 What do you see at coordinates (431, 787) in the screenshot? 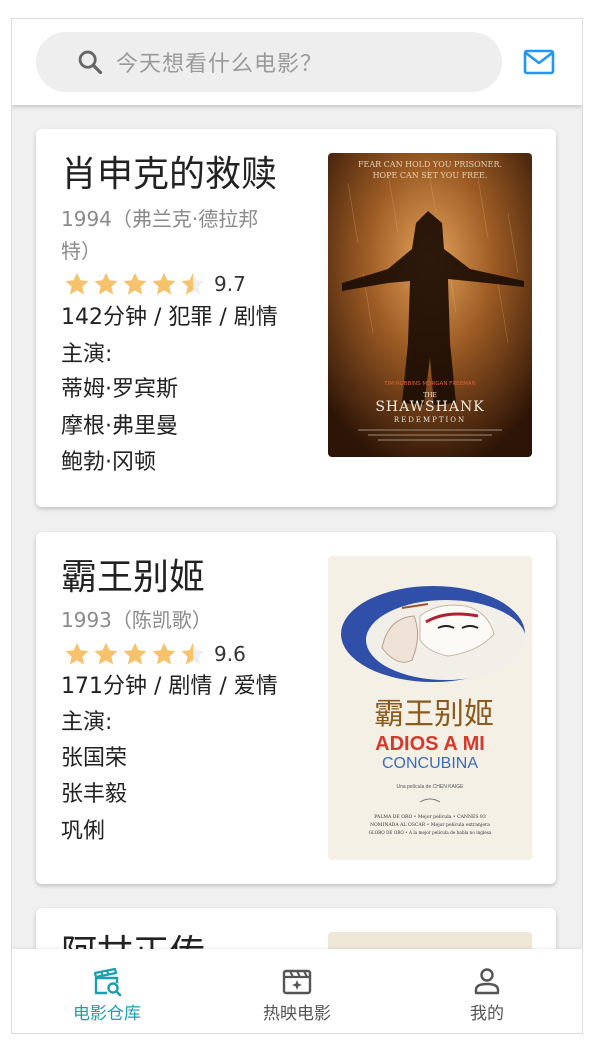
I see `svg-text: Una película de CHEN KAIGE` at bounding box center [431, 787].